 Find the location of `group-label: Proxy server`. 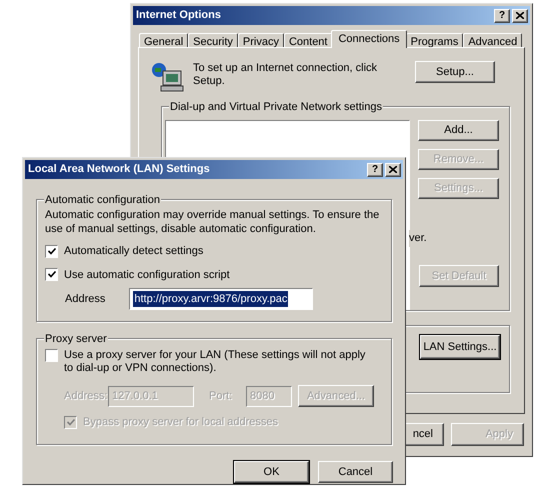

group-label: Proxy server is located at coordinates (76, 339).